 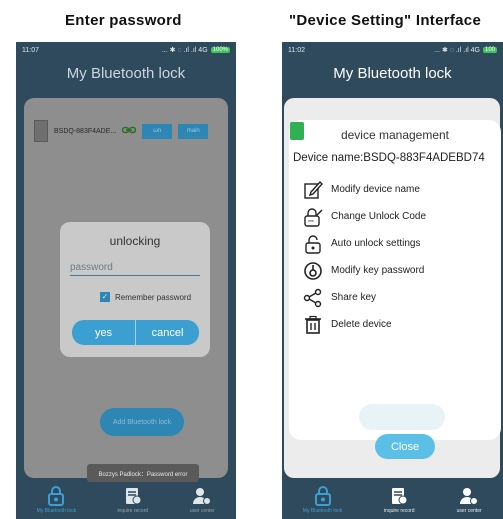 I want to click on device-name-label: Device name:BSDQ-883F4ADEBD74, so click(x=389, y=158).